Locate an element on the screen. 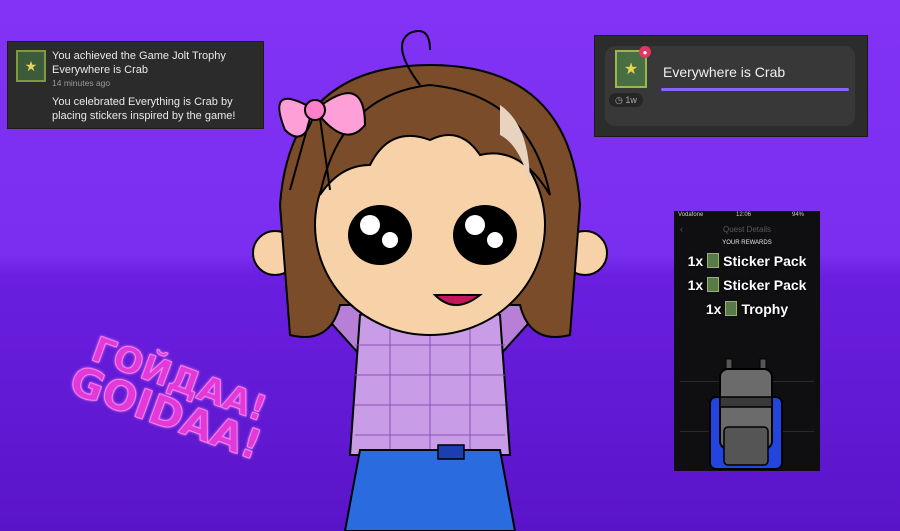 The image size is (900, 531). trophy-mini-icon is located at coordinates (731, 308).